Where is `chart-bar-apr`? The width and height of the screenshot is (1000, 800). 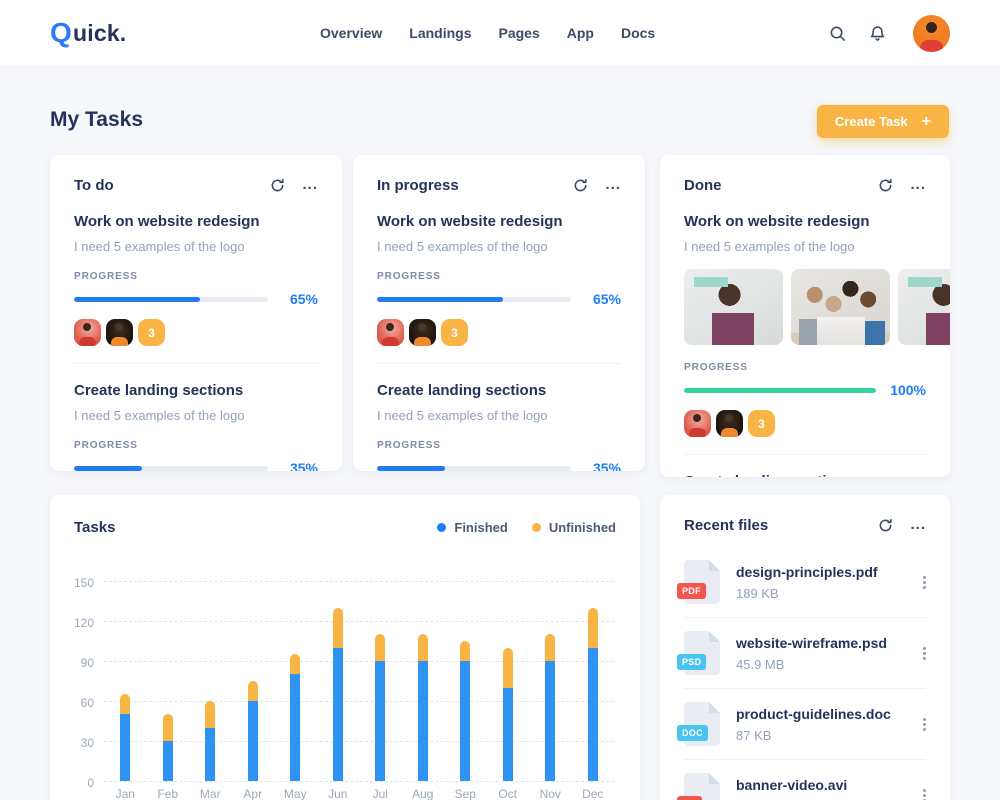 chart-bar-apr is located at coordinates (252, 731).